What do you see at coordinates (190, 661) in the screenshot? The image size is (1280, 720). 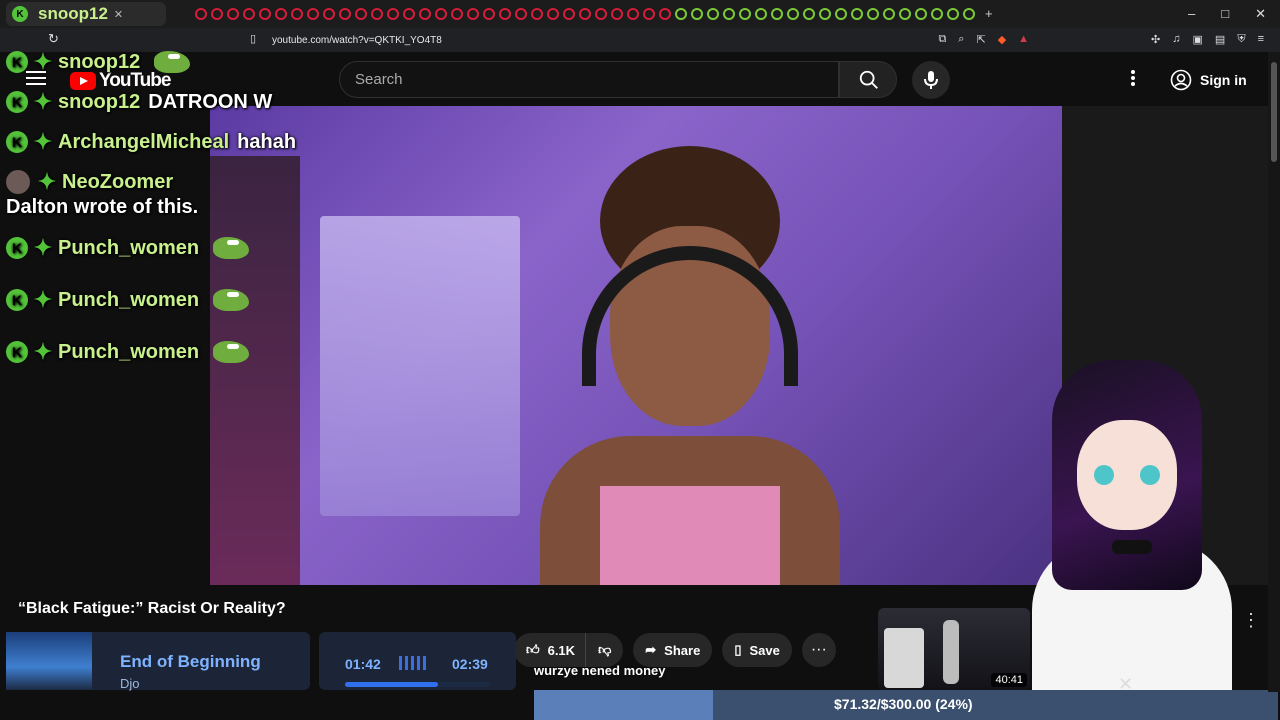 I see `song-title: End of Beginning` at bounding box center [190, 661].